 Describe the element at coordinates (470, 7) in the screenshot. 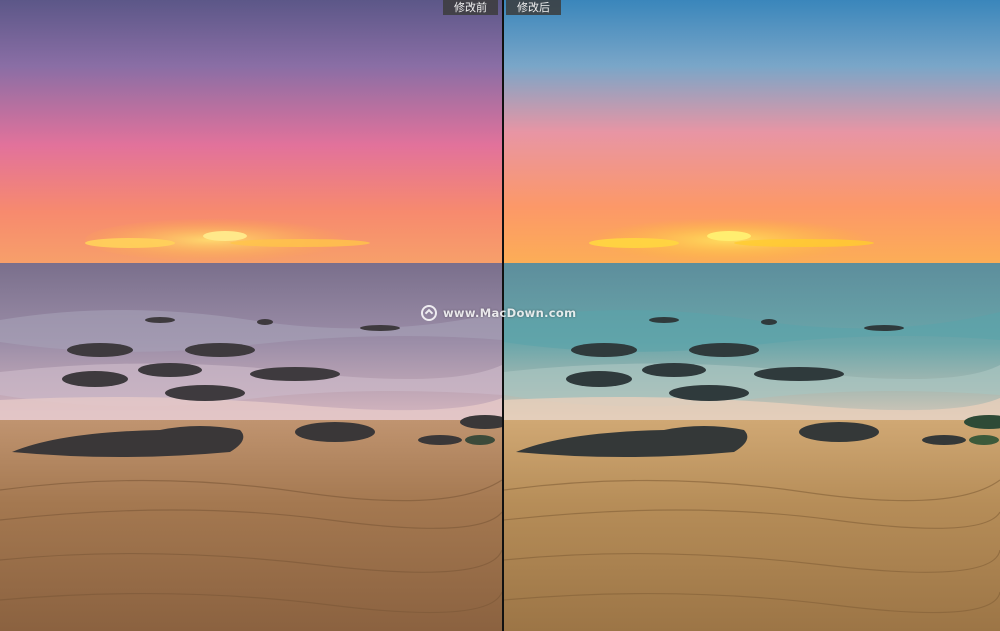

I see `before-label: 修改前` at that location.